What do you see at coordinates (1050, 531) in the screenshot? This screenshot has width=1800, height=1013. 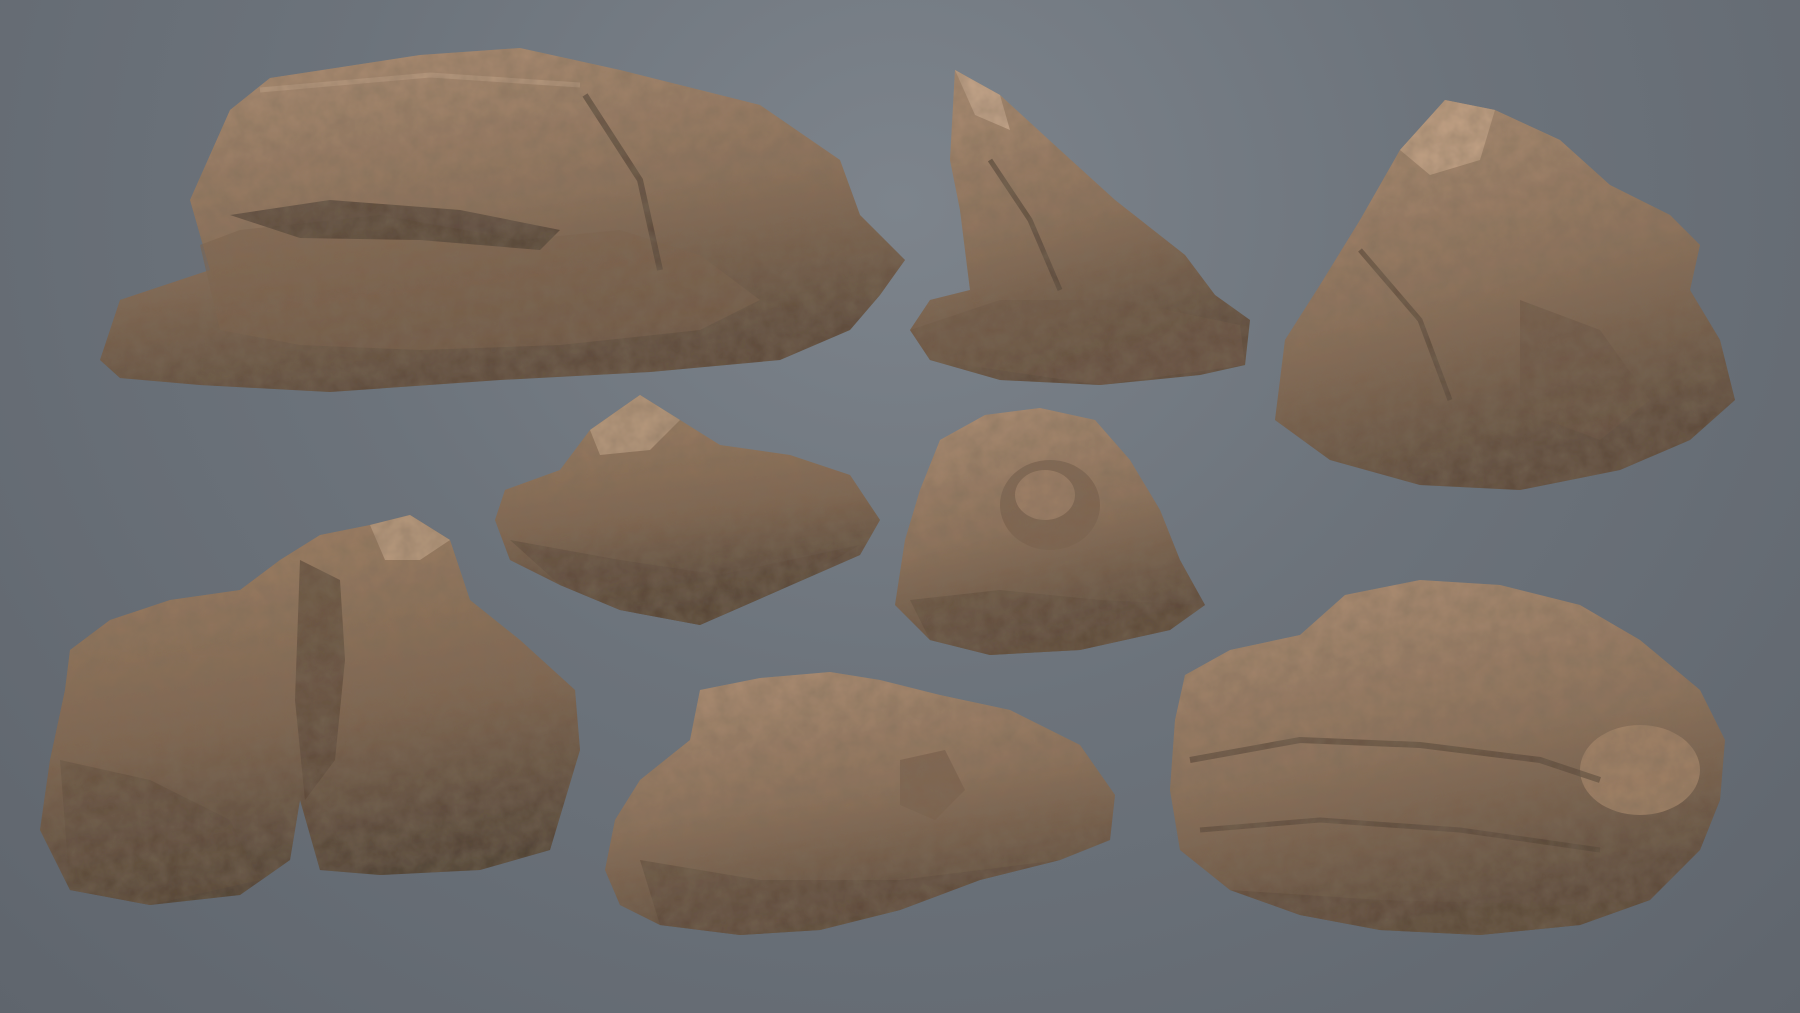 I see `rock-mound` at bounding box center [1050, 531].